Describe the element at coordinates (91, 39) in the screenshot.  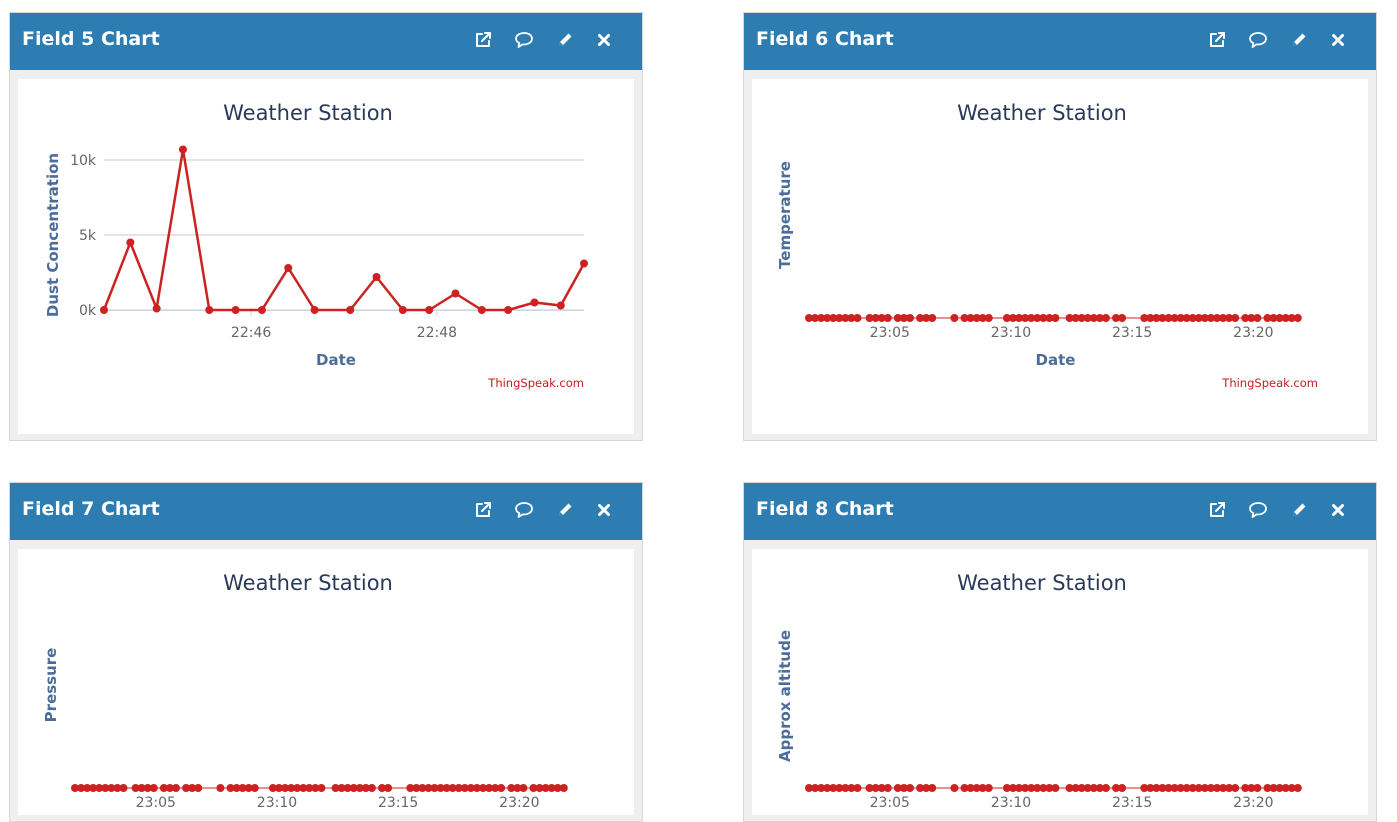
I see `widget-title: Field 5 Chart` at that location.